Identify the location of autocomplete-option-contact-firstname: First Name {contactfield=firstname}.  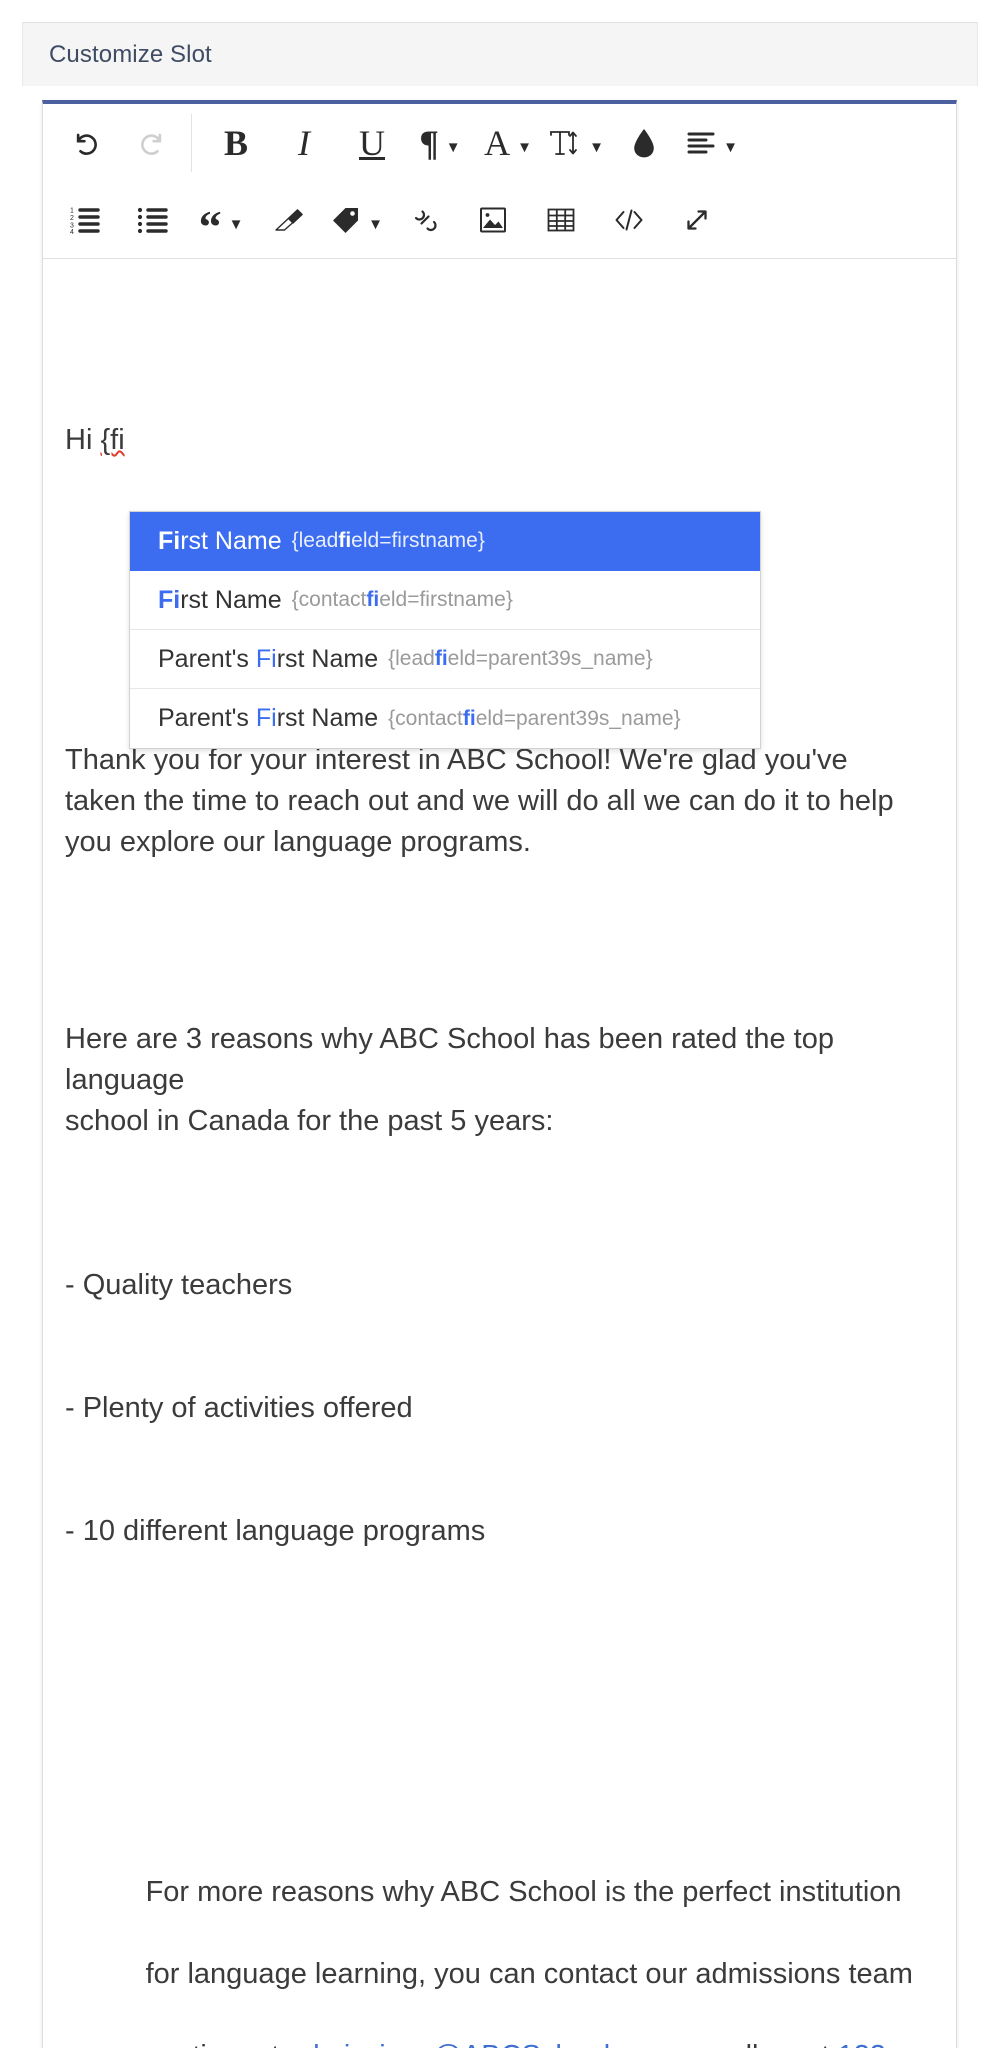
(445, 600).